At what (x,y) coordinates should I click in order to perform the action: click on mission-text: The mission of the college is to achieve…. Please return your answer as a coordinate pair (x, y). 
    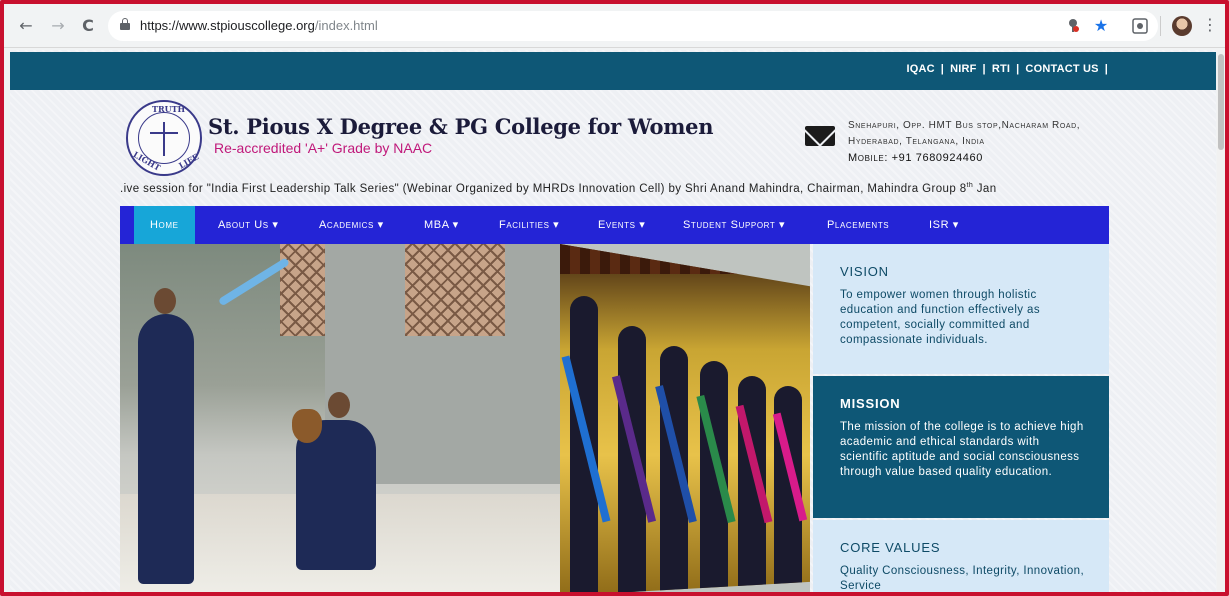
    Looking at the image, I should click on (962, 449).